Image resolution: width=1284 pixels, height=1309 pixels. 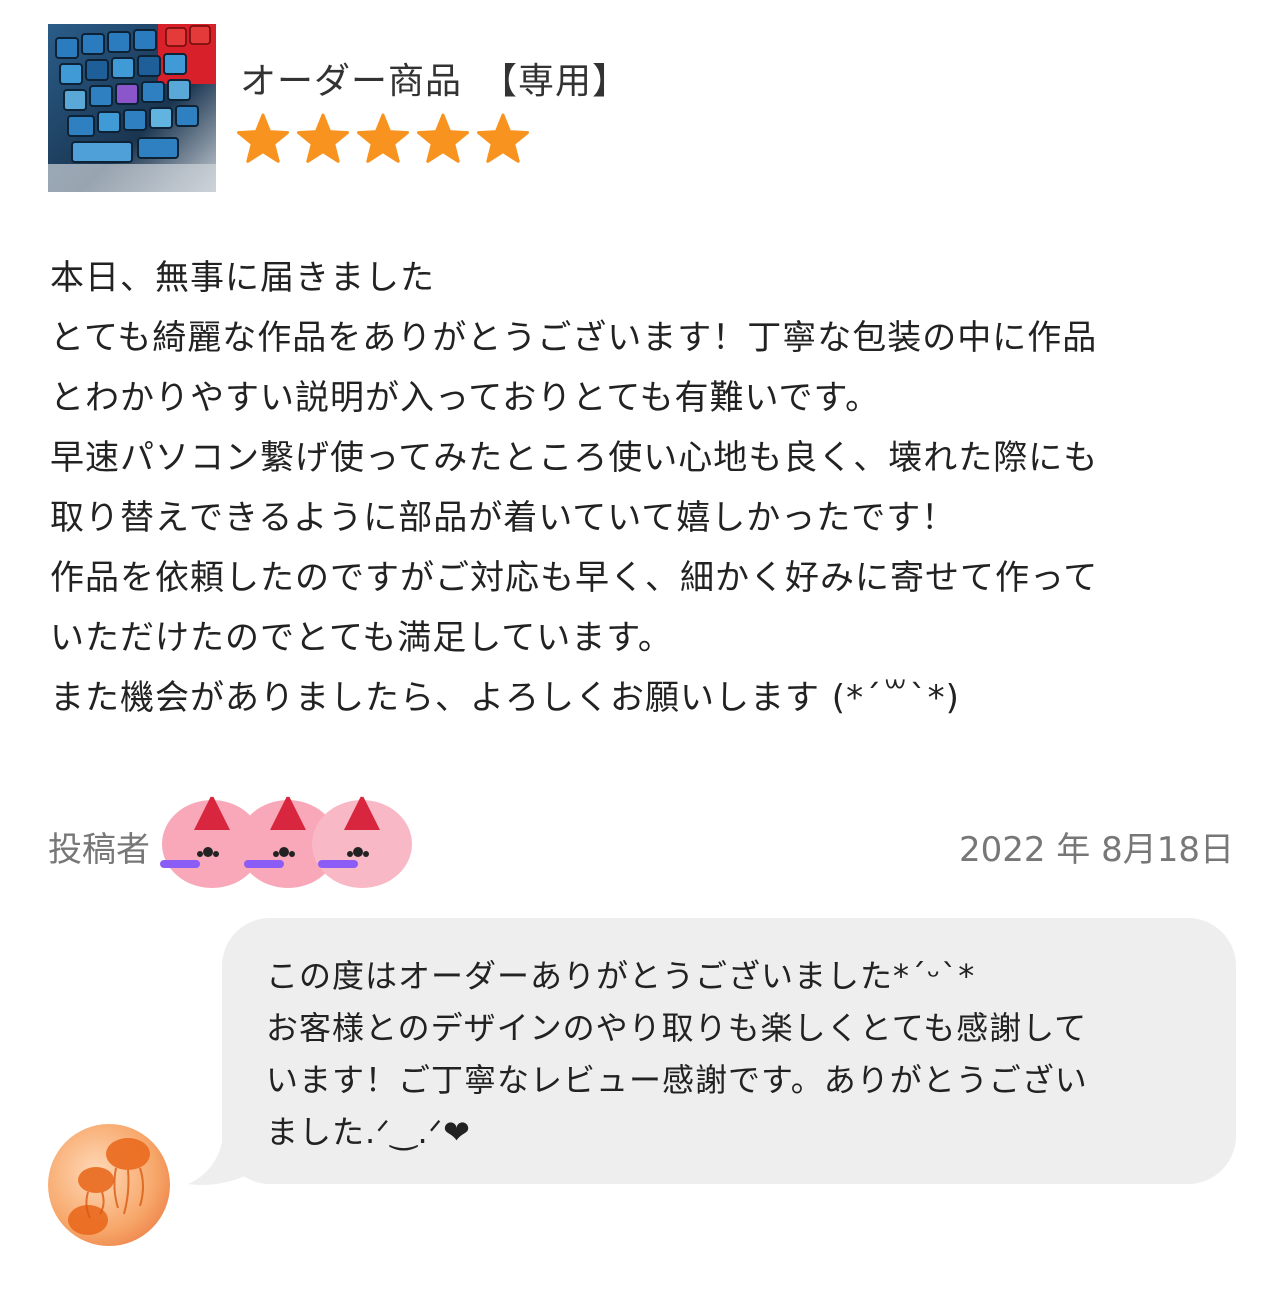 I want to click on poster-avatar, so click(x=290, y=838).